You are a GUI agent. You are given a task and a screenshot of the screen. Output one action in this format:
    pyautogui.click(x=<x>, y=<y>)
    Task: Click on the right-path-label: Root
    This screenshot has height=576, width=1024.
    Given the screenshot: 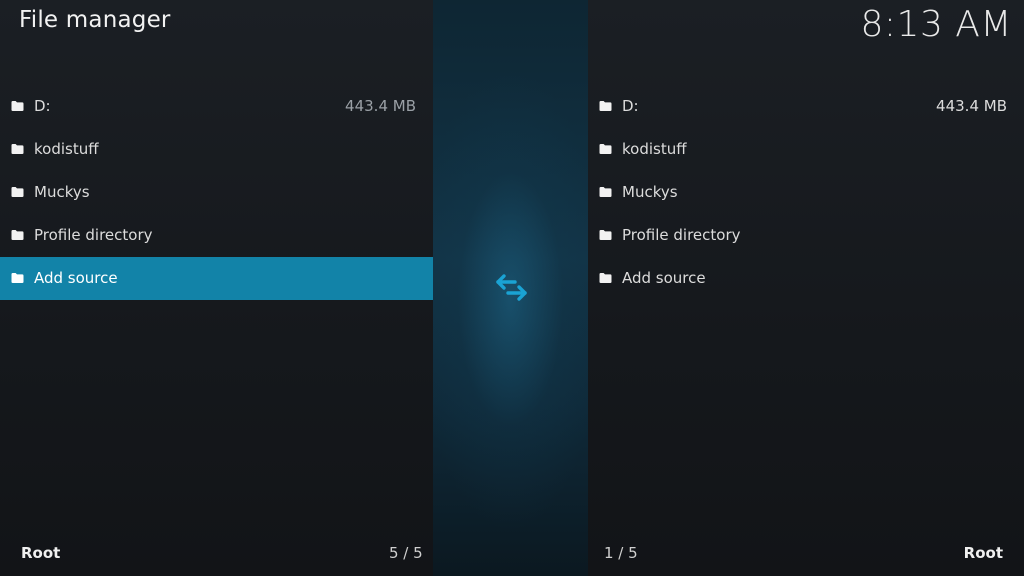 What is the action you would take?
    pyautogui.click(x=983, y=553)
    